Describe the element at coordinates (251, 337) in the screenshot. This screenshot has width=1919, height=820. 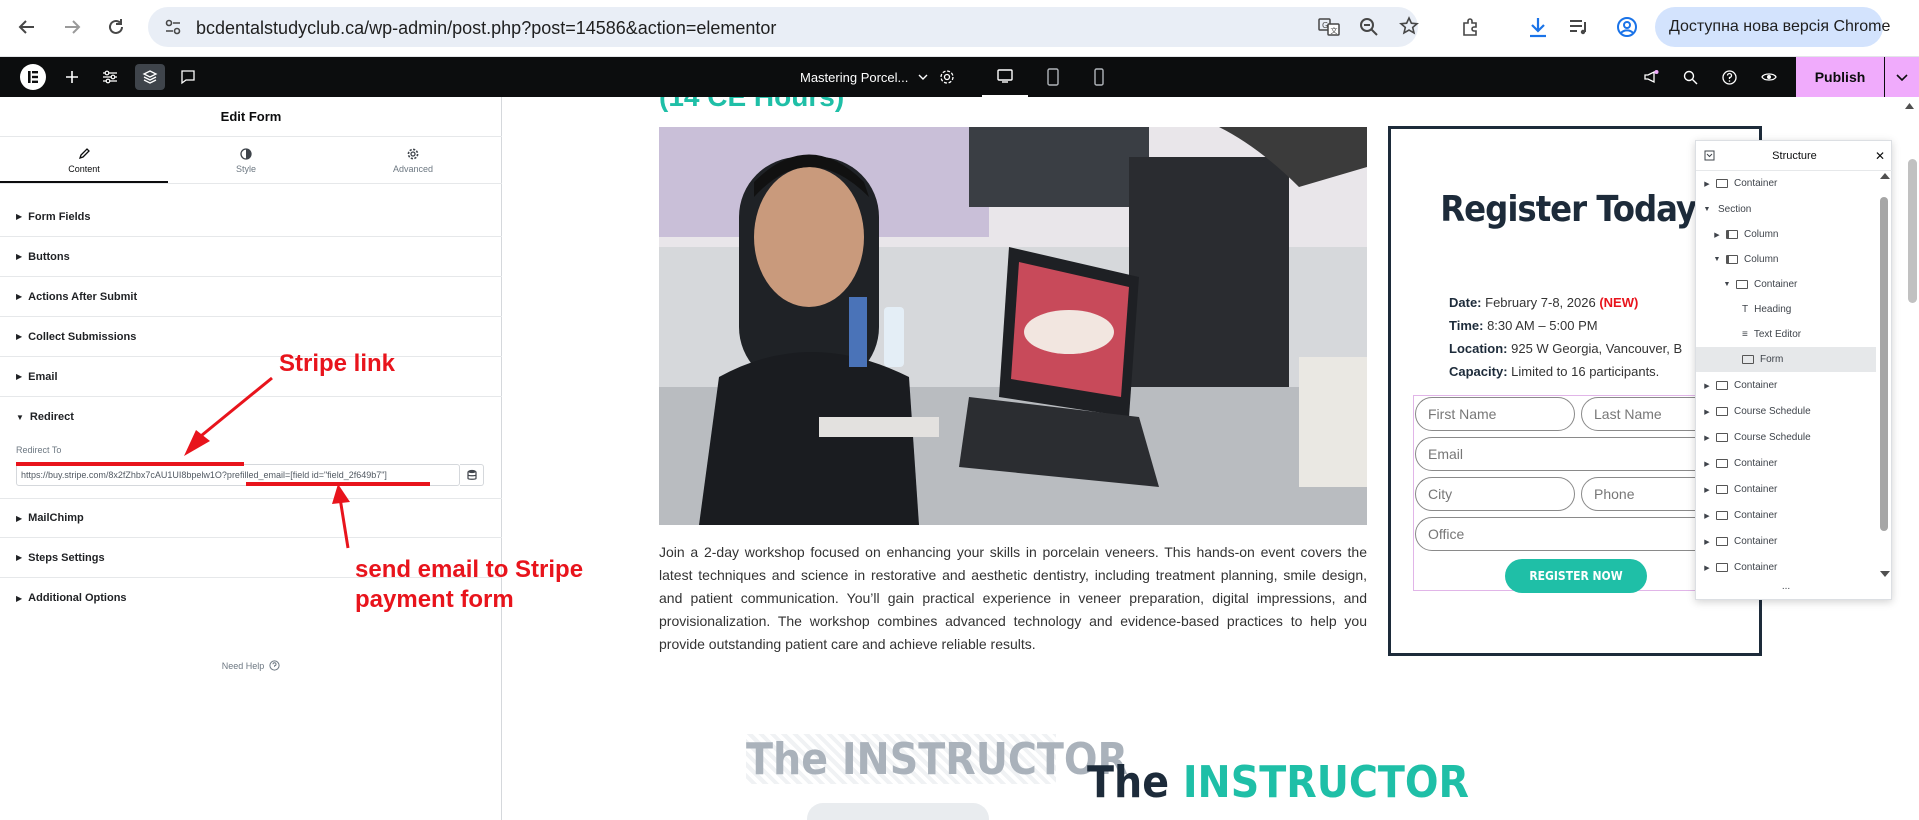
I see `section-collect-submissions: ▶ Collect Submissions` at that location.